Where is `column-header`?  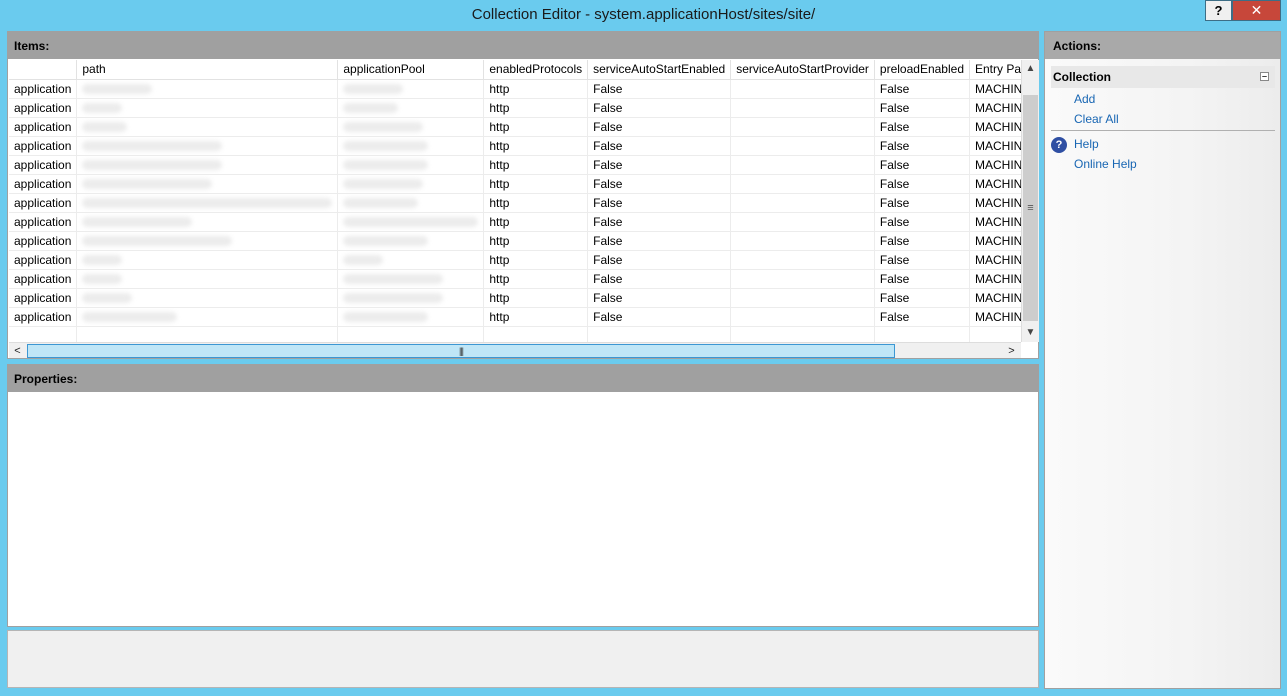 column-header is located at coordinates (43, 70).